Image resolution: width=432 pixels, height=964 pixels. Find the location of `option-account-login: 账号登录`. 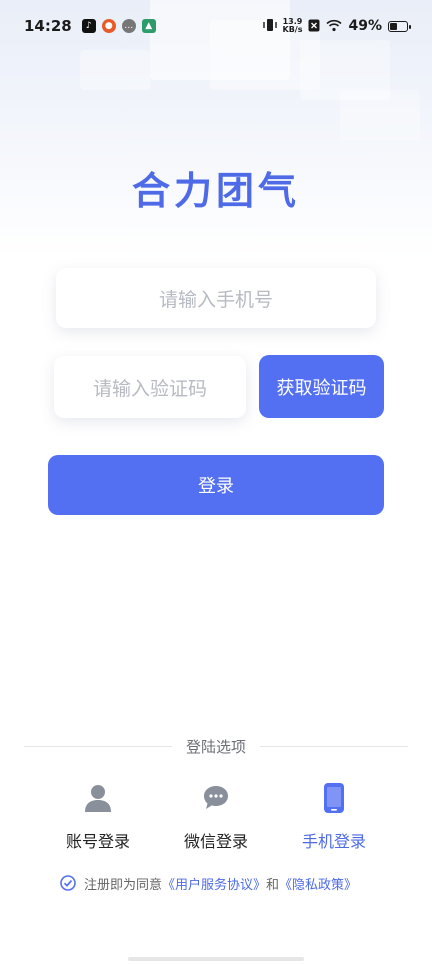

option-account-login: 账号登录 is located at coordinates (98, 816).